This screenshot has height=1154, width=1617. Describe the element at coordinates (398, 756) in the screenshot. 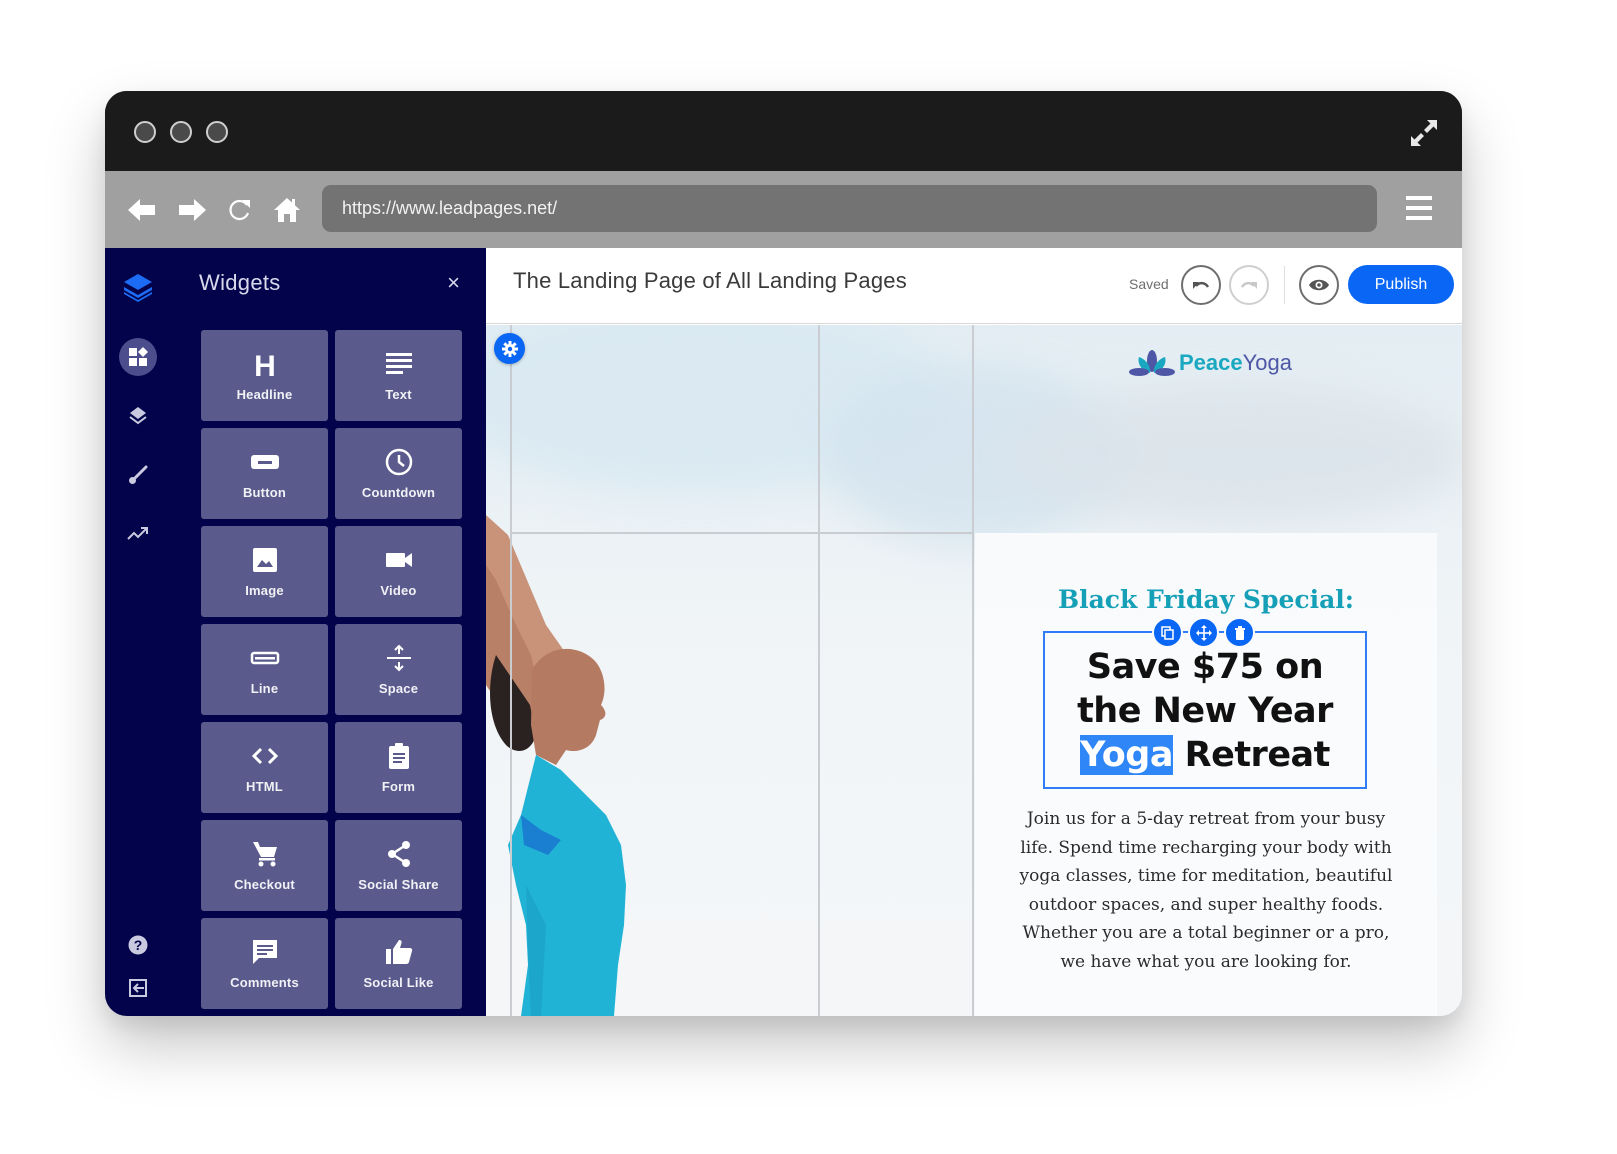

I see `clipboard-form-icon` at that location.